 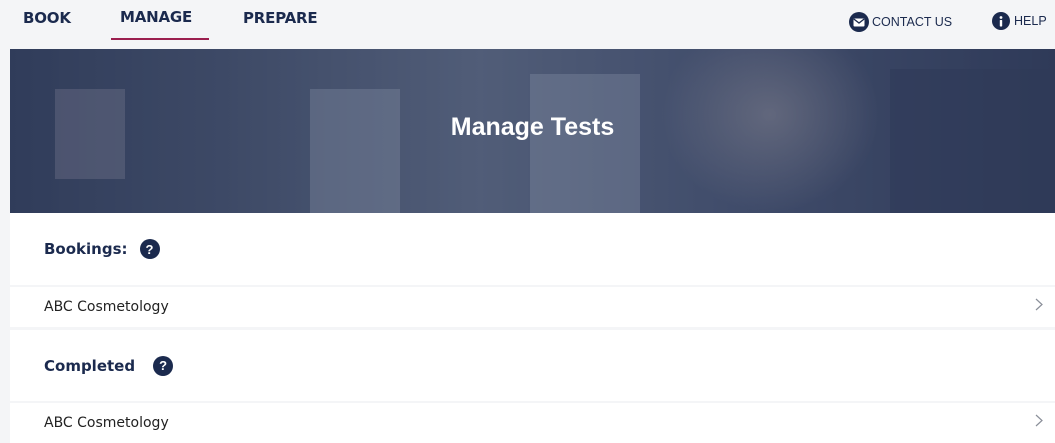 I want to click on tab-prepare: PREPARE, so click(x=280, y=18).